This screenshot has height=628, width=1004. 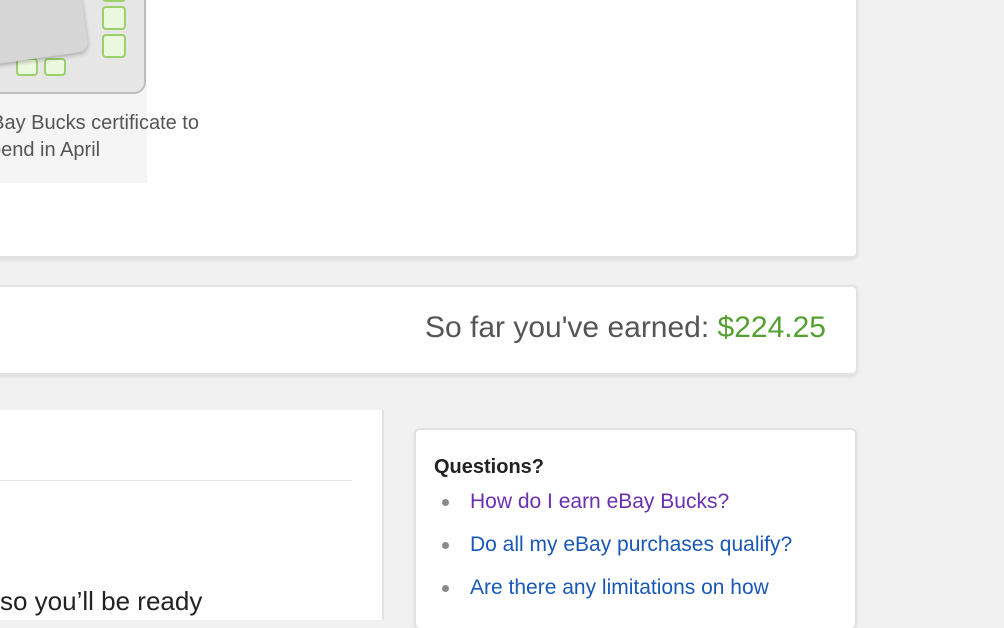 I want to click on list-item: Are there any limitations on how, so click(x=613, y=588).